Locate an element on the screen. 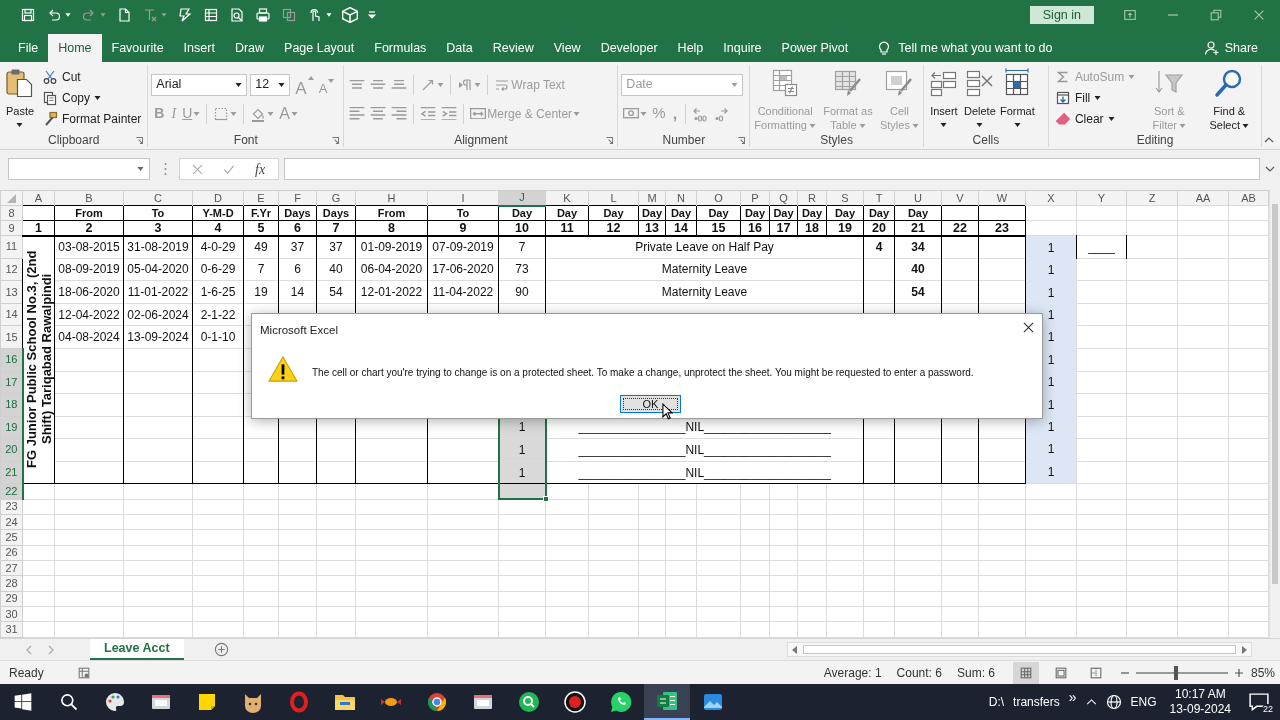 The height and width of the screenshot is (720, 1280). column-header: N is located at coordinates (681, 198).